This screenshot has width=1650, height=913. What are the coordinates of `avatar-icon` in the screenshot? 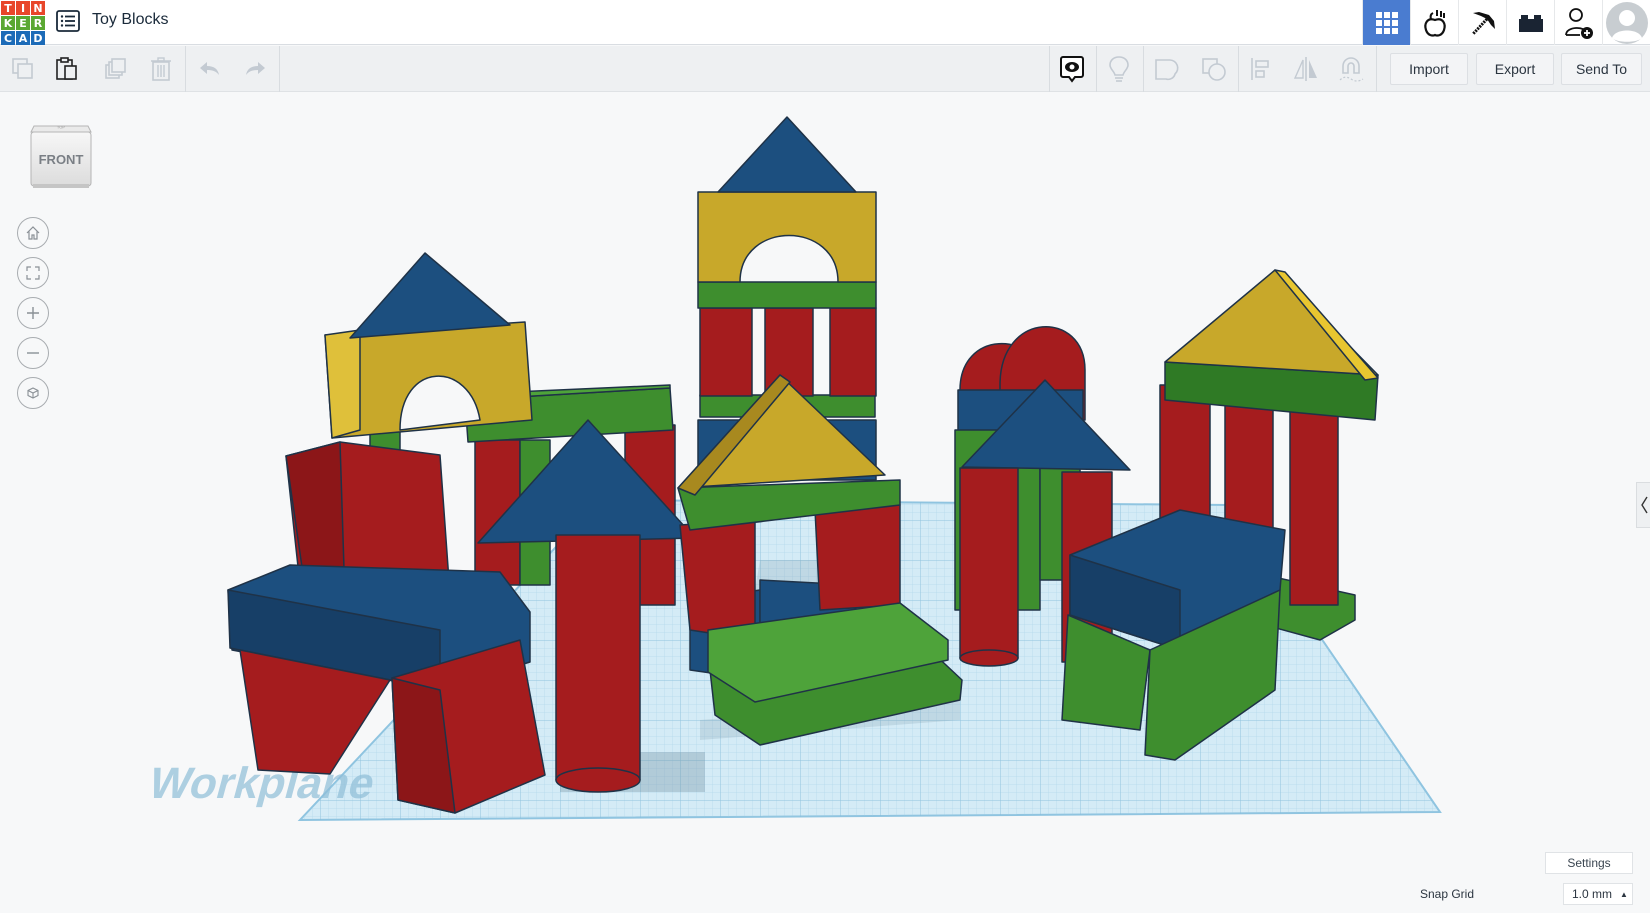 It's located at (1626, 22).